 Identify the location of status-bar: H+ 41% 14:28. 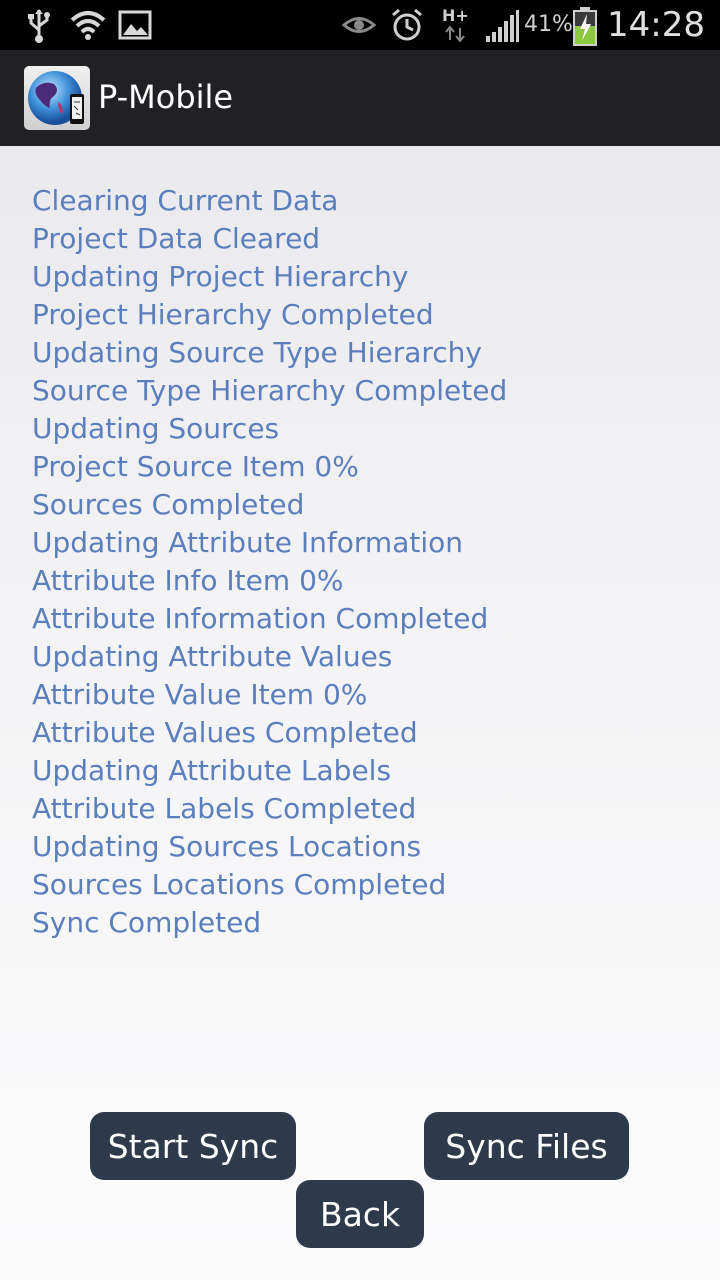
(360, 25).